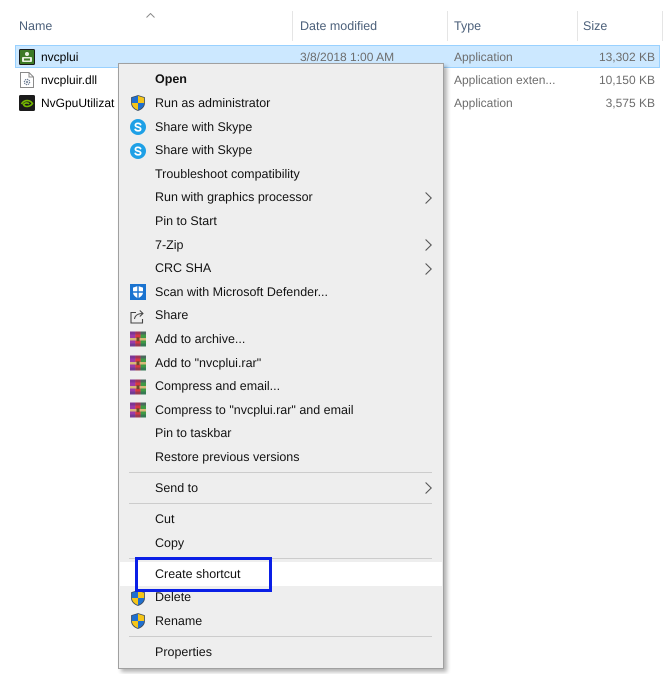 The image size is (666, 674). I want to click on file-size: 13,302 KB, so click(626, 56).